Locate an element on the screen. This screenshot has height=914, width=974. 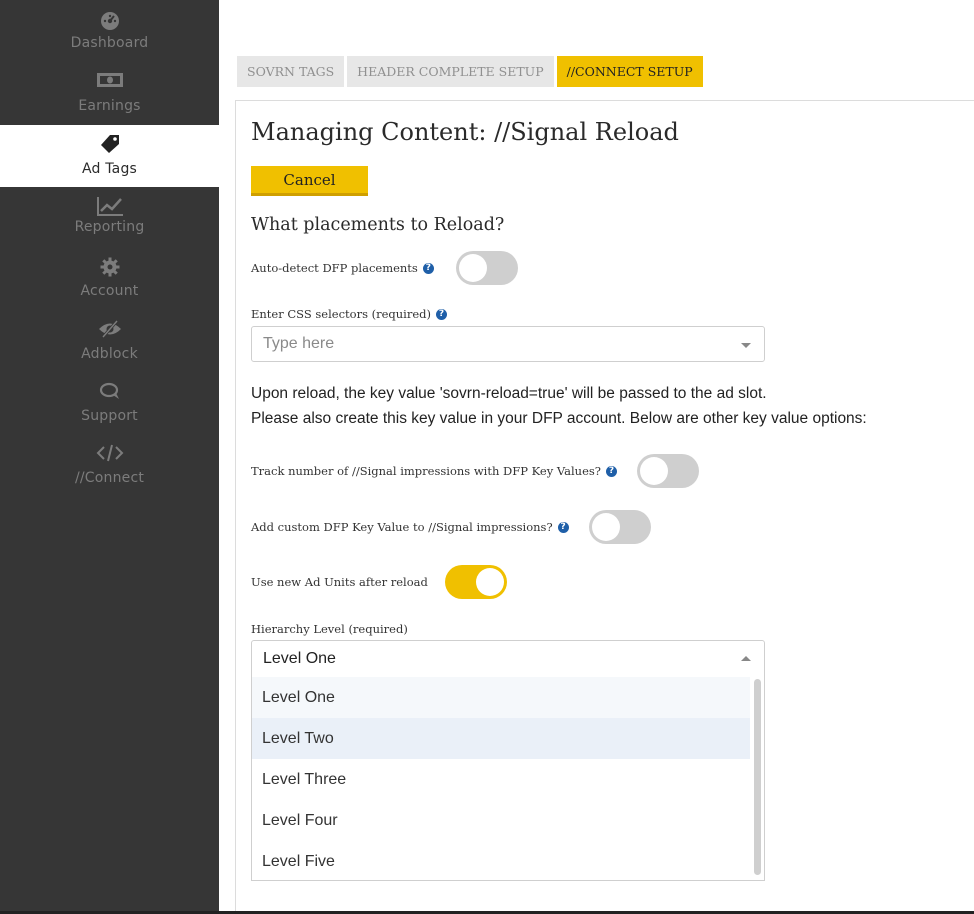
custom-key-value-toggle is located at coordinates (620, 527).